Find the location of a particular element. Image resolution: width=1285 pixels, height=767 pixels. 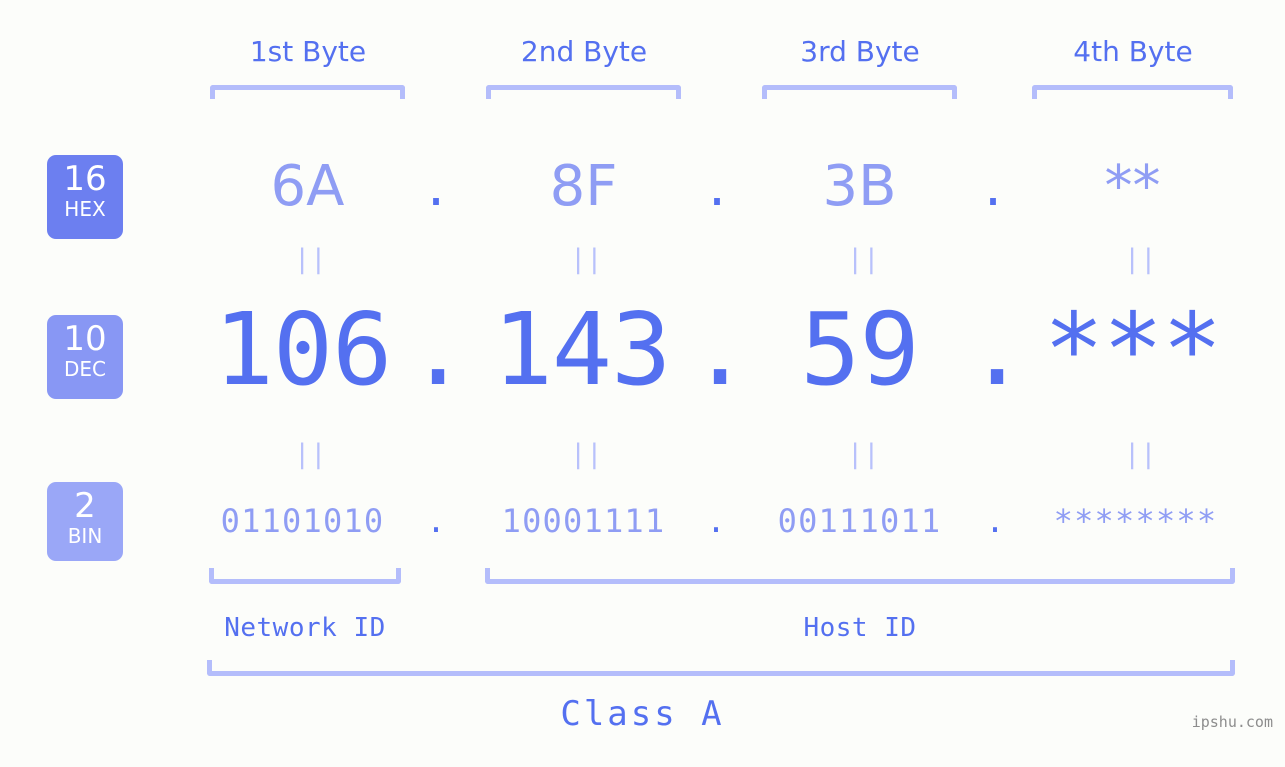

equals-mark-dec-bin-3: || is located at coordinates (863, 454).